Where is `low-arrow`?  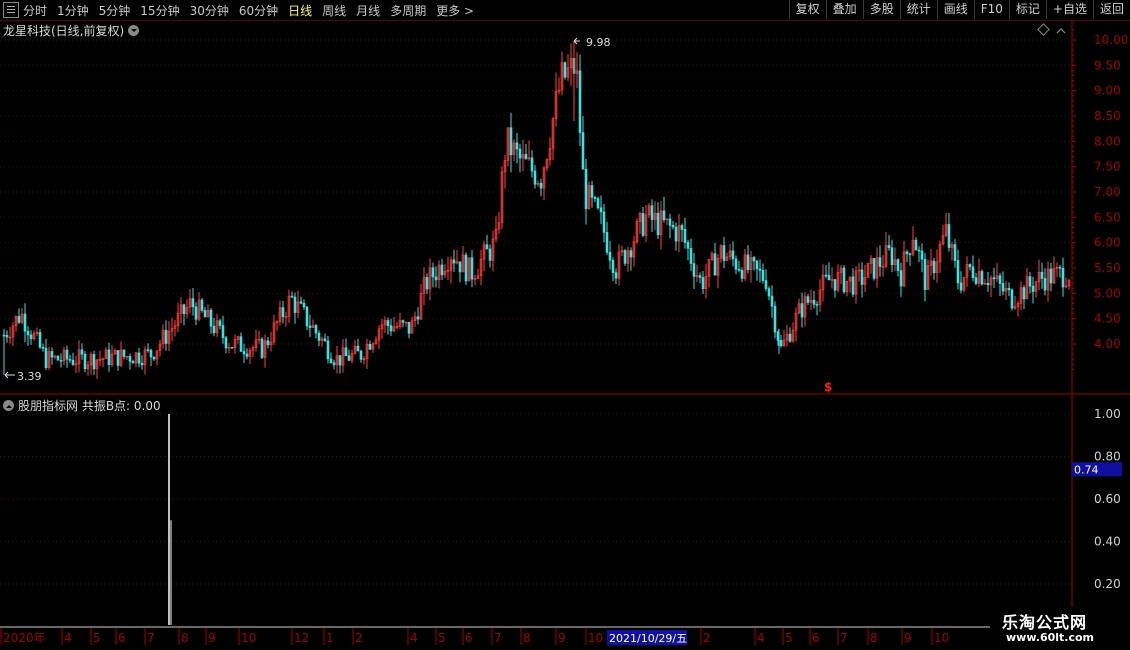 low-arrow is located at coordinates (9, 375).